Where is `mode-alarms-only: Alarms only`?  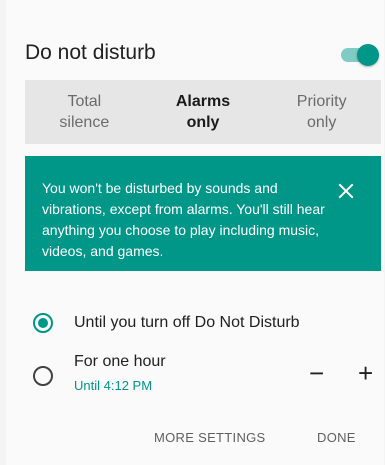 mode-alarms-only: Alarms only is located at coordinates (203, 112).